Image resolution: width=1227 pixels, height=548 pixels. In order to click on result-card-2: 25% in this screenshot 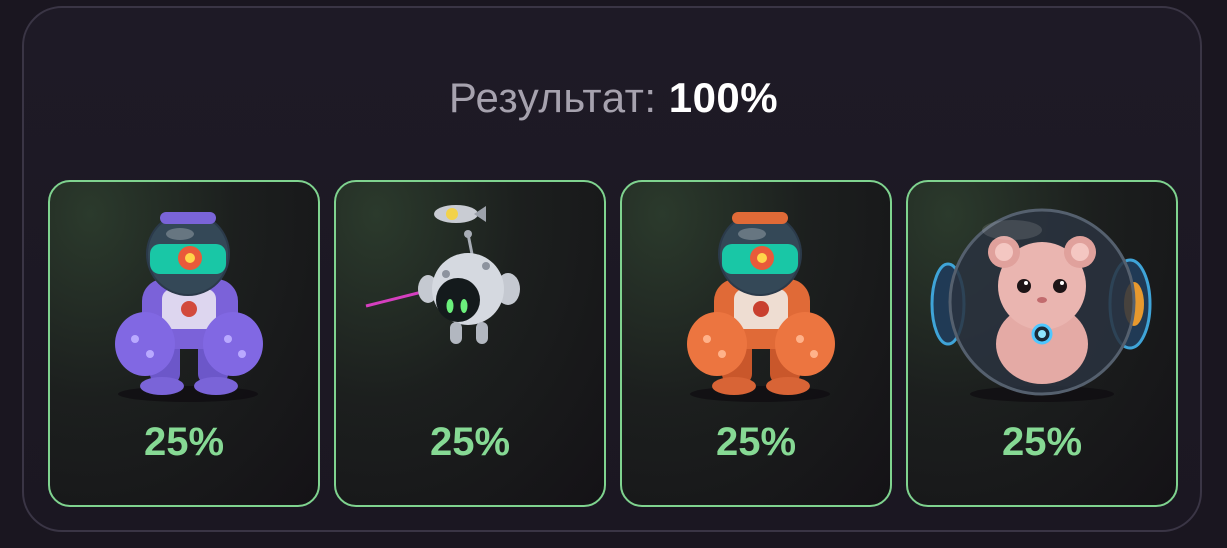, I will do `click(470, 343)`.